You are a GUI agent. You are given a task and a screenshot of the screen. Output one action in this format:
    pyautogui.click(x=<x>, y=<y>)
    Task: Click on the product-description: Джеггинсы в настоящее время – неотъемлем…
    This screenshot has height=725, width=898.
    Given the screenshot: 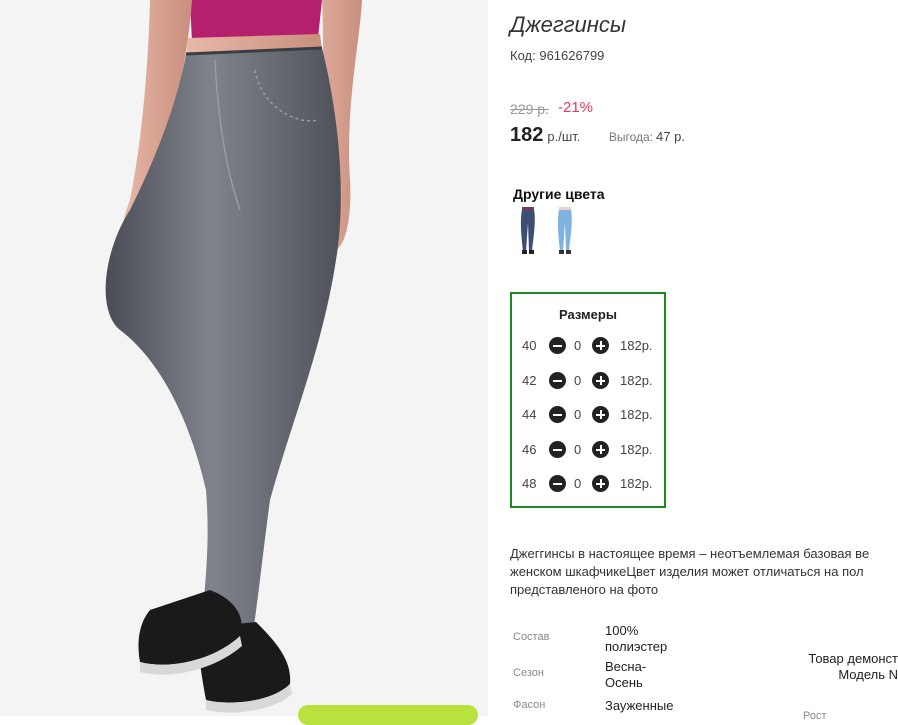 What is the action you would take?
    pyautogui.click(x=704, y=572)
    